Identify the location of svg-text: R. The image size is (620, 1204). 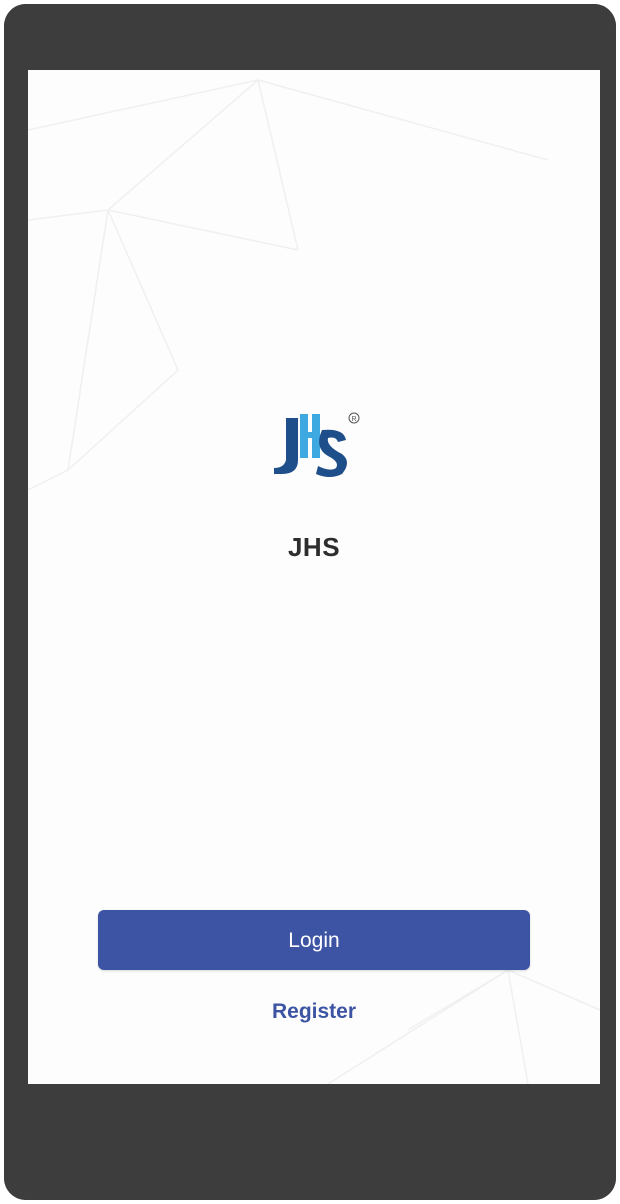
(353, 419).